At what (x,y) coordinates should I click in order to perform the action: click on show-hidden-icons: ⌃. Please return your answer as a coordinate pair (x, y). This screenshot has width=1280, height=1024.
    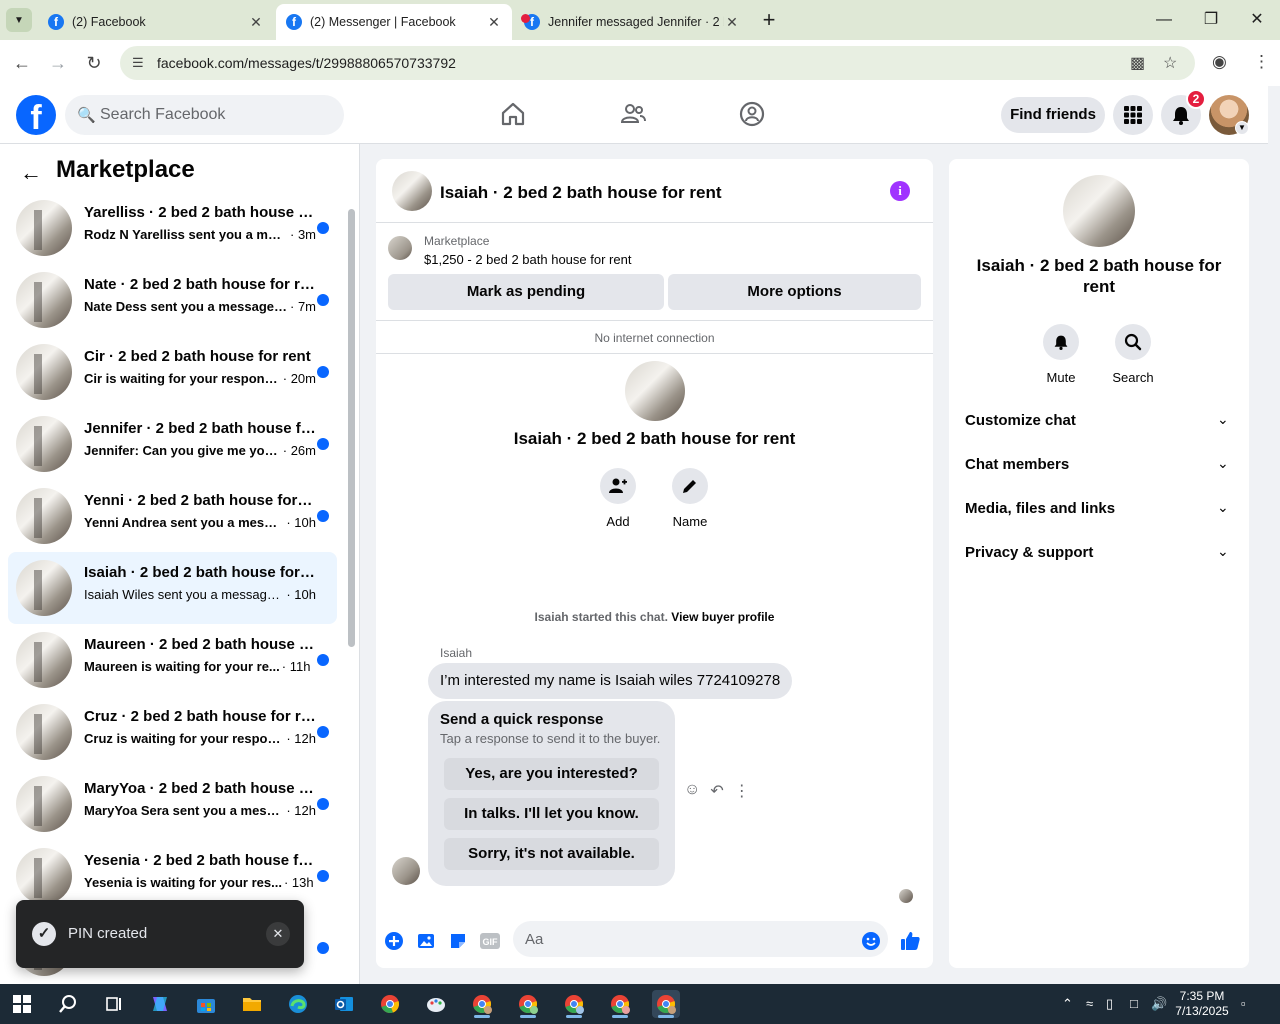
    Looking at the image, I should click on (1067, 1004).